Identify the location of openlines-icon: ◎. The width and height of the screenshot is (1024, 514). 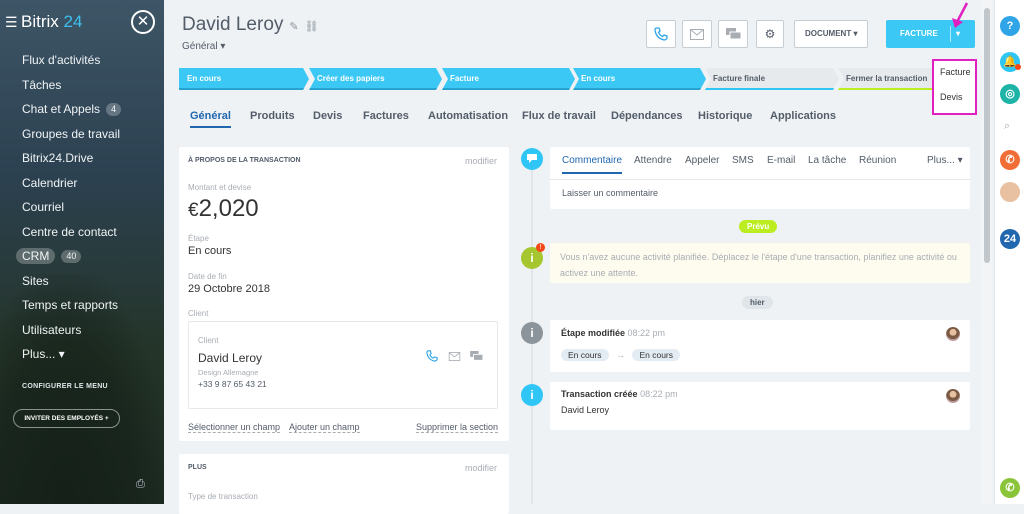
(1010, 94).